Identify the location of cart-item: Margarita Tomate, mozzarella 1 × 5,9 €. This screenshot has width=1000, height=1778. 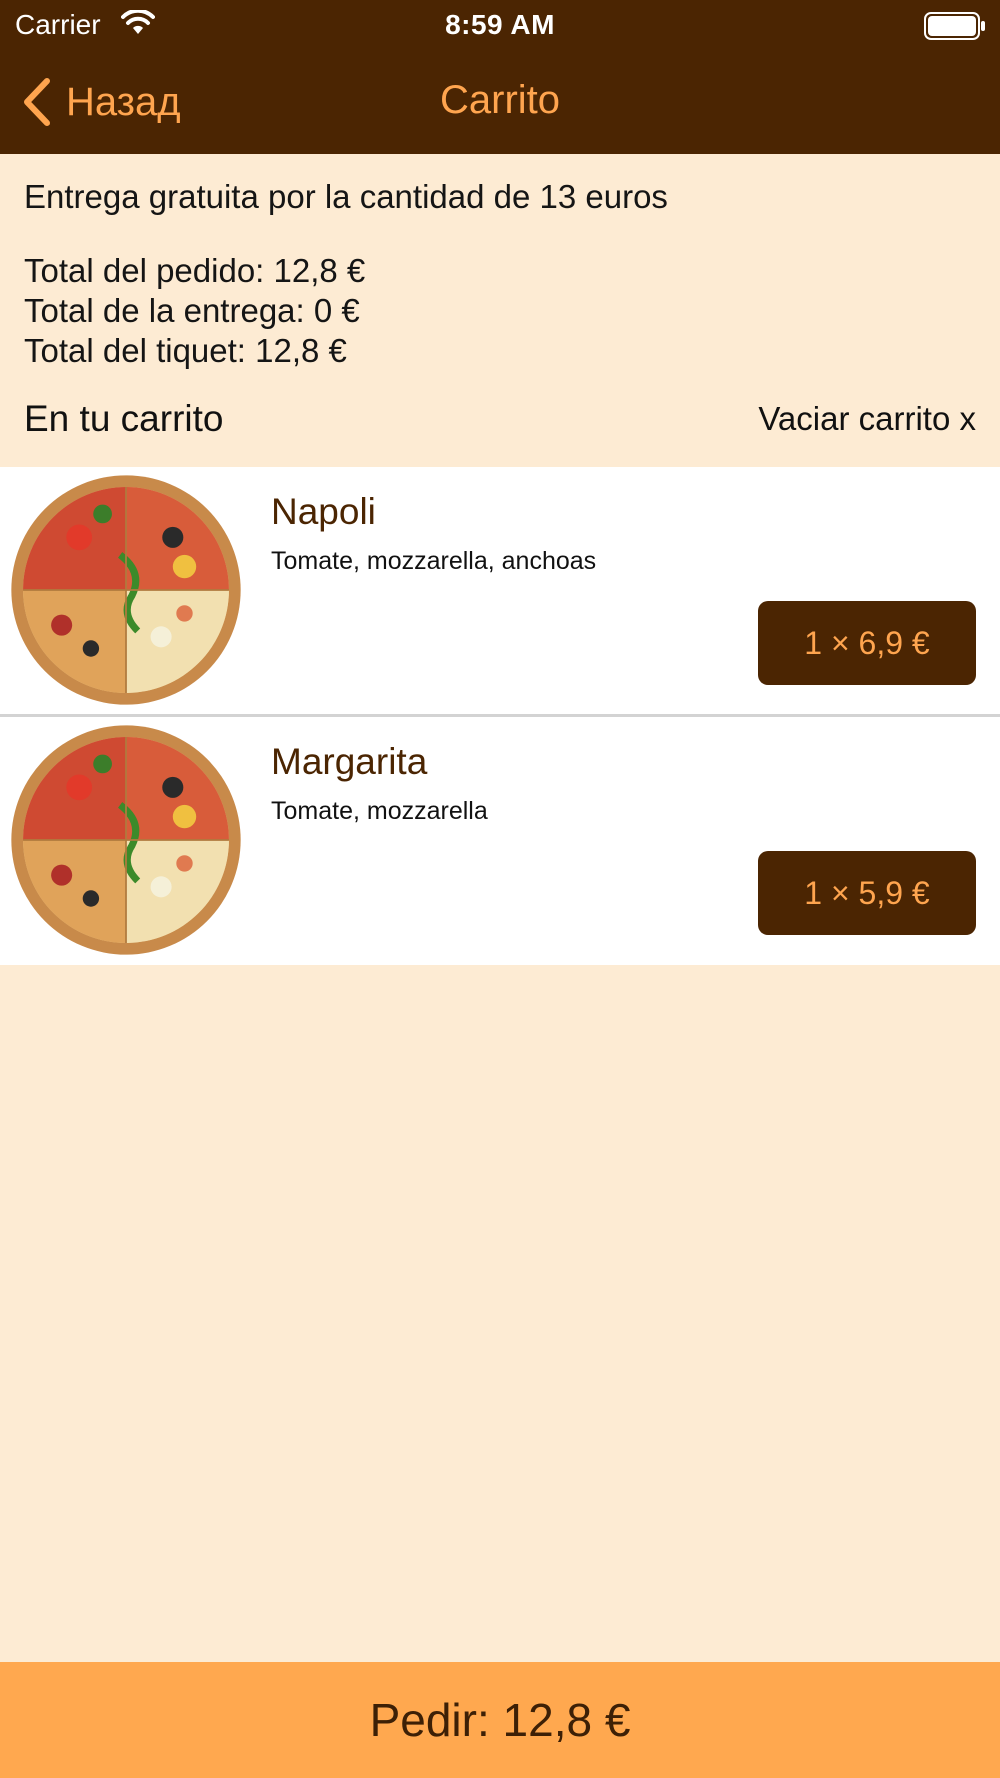
(500, 841).